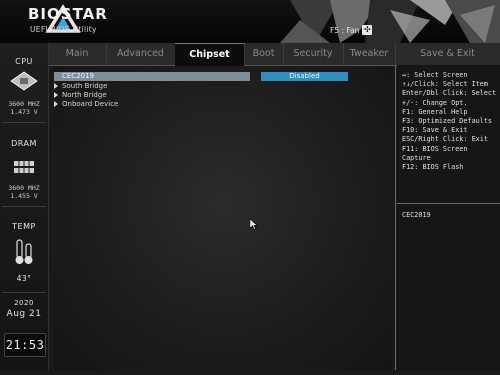  Describe the element at coordinates (313, 54) in the screenshot. I see `tab-security: Security` at that location.